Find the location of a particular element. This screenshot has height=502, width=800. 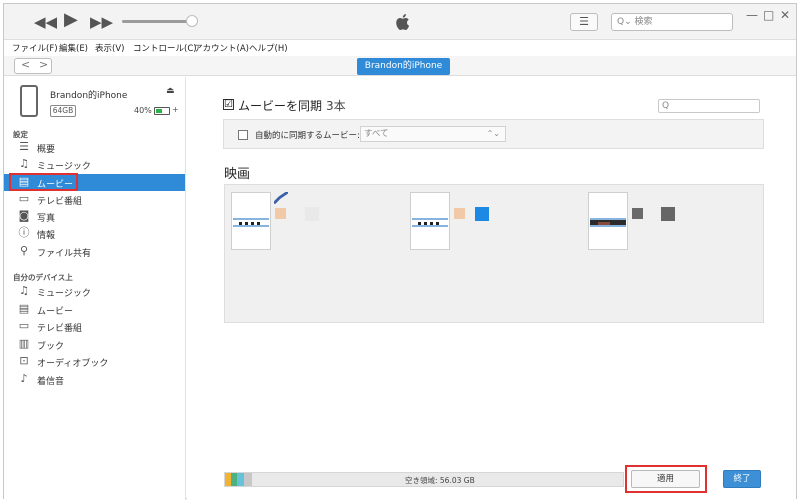

tv-icon: ▭ is located at coordinates (24, 198).